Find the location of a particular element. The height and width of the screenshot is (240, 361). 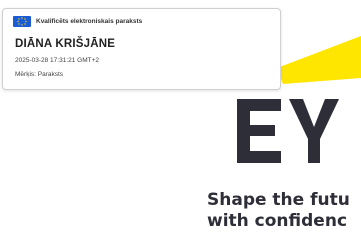

ey-logo is located at coordinates (288, 131).